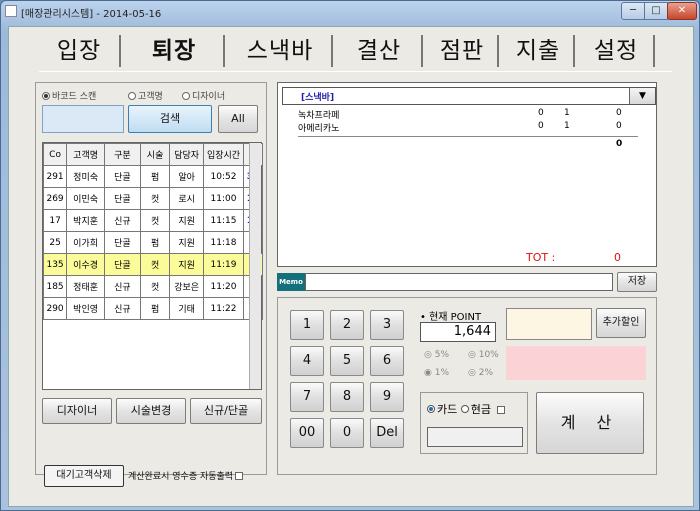  I want to click on payment-options: 카드 현금, so click(466, 409).